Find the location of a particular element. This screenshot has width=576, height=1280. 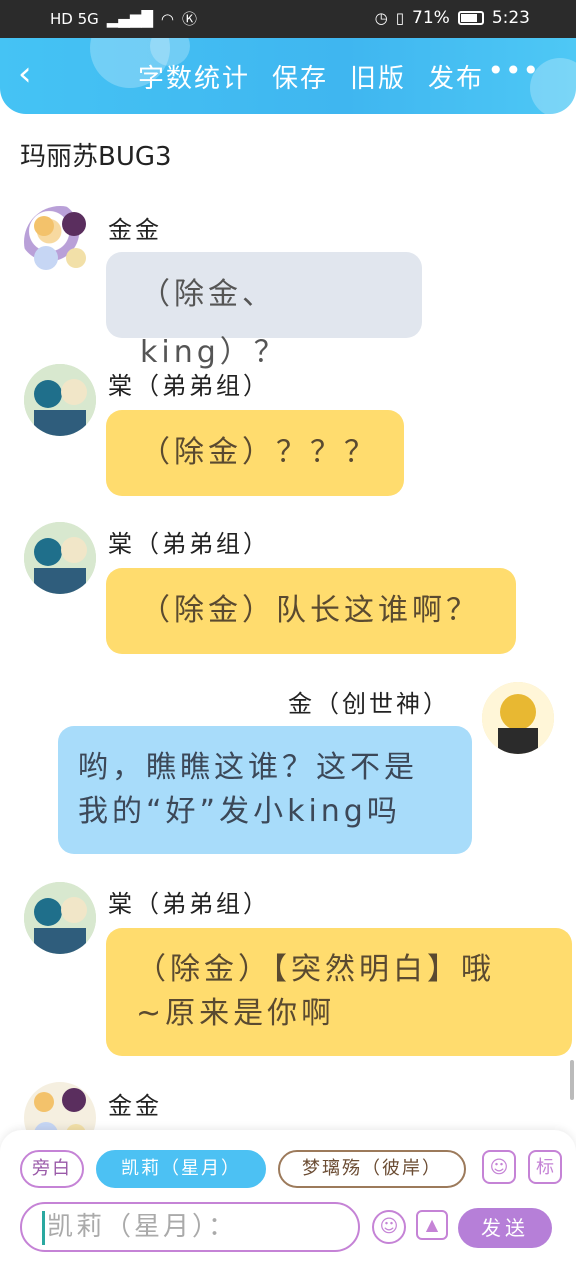

input-value: 凯莉（星月）： is located at coordinates (142, 1227).